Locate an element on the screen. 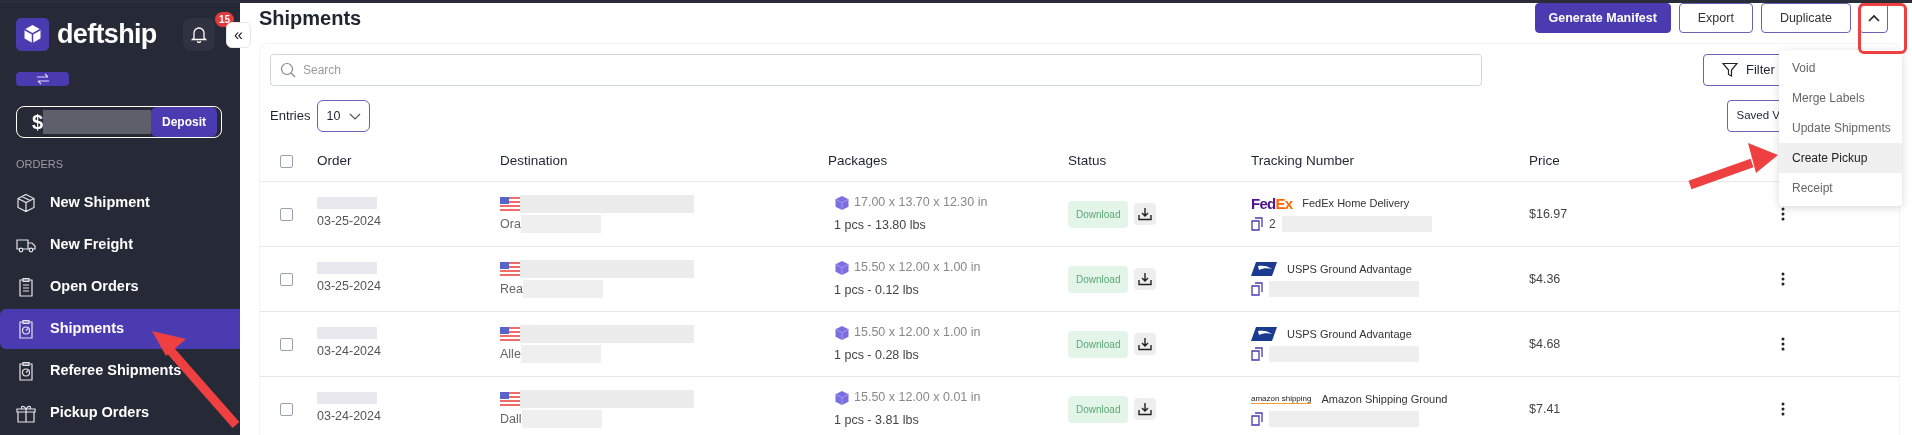 This screenshot has width=1912, height=435. package-weight: 1 pcs - 0.28 lbs is located at coordinates (877, 355).